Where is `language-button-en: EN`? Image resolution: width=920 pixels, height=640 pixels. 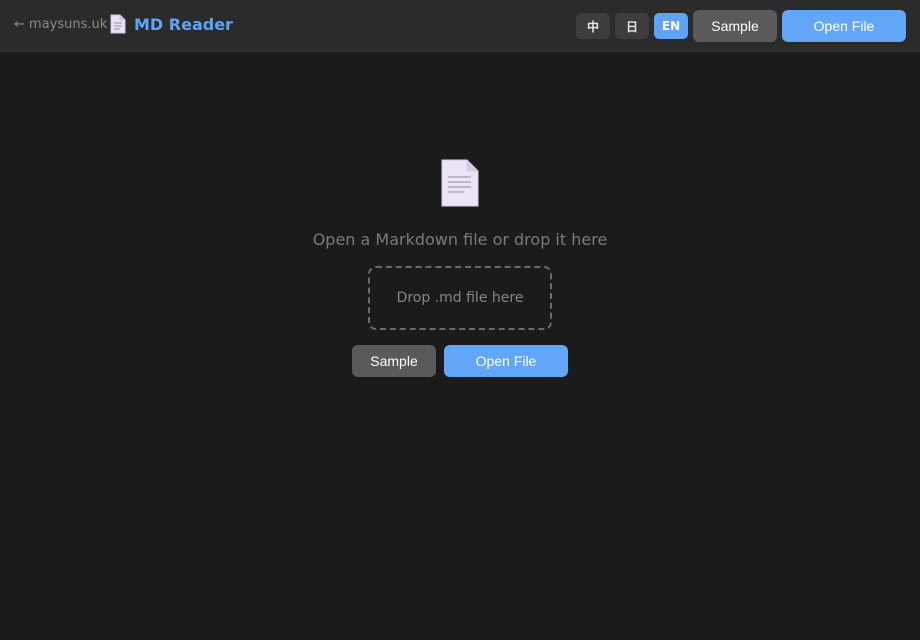 language-button-en: EN is located at coordinates (671, 26).